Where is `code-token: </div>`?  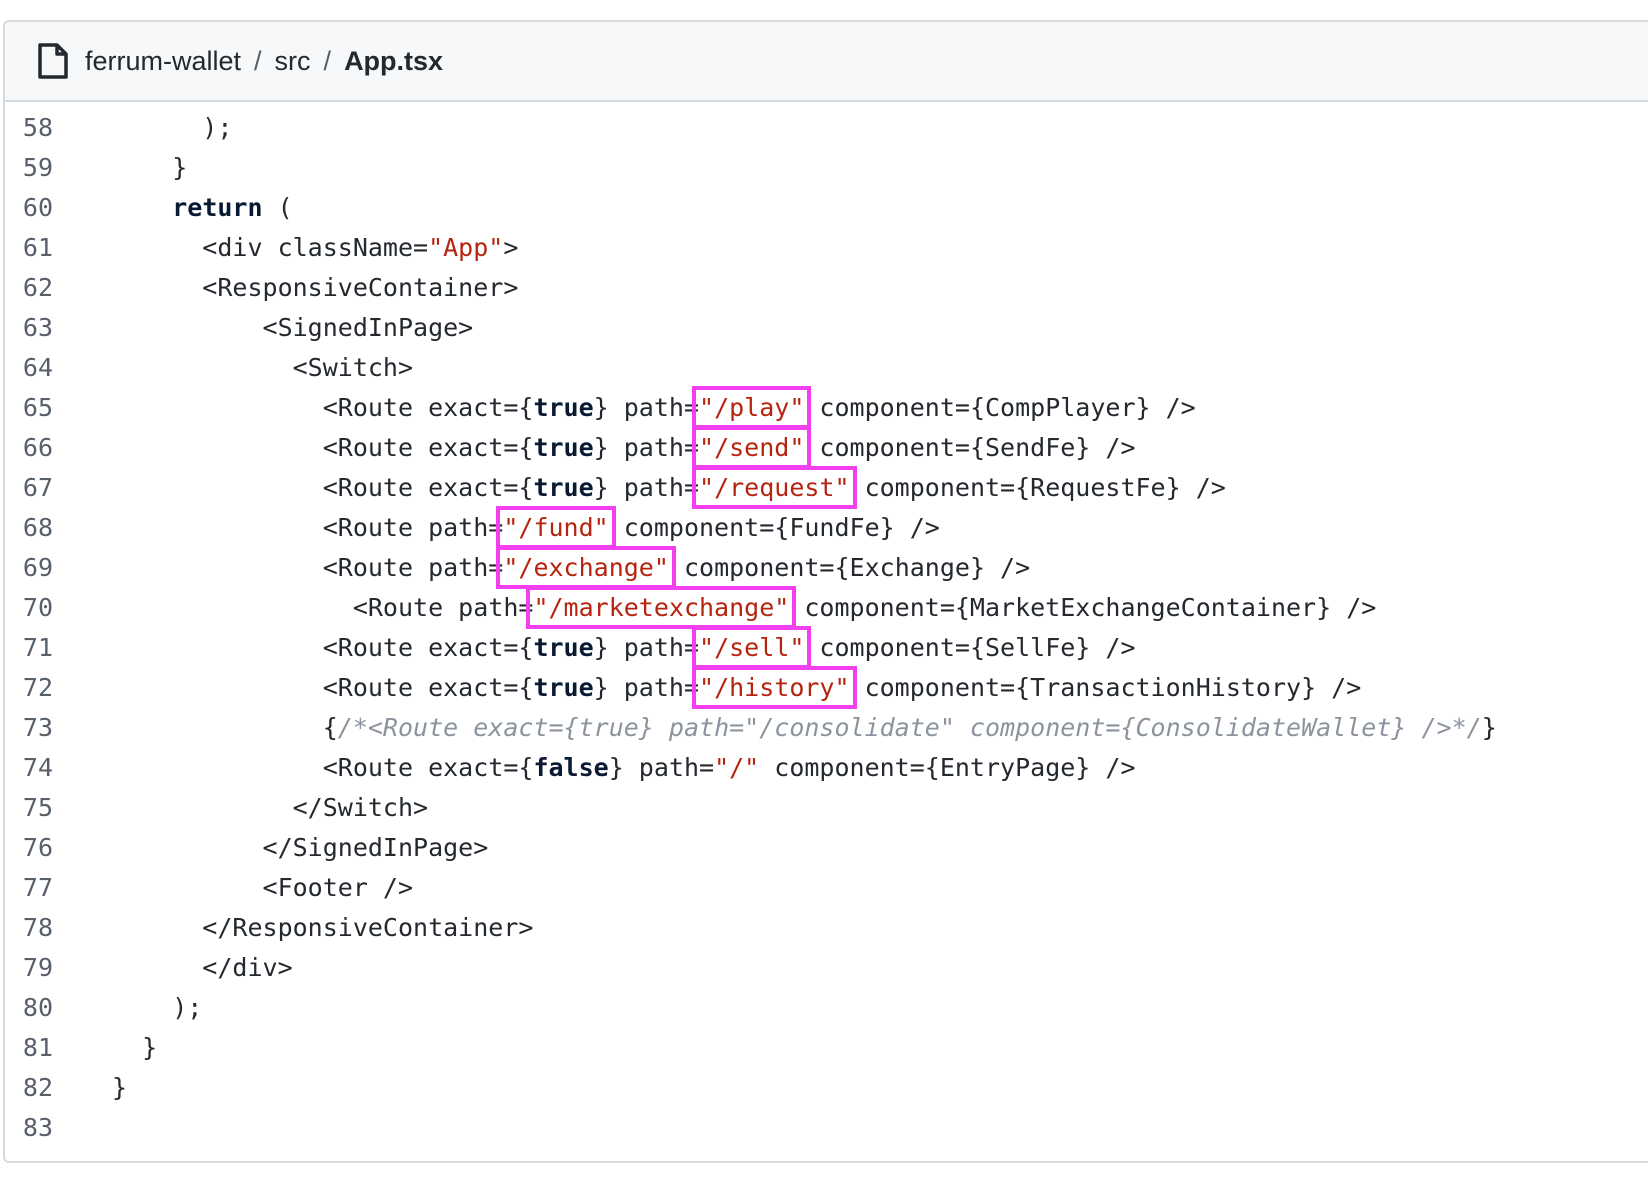 code-token: </div> is located at coordinates (202, 967).